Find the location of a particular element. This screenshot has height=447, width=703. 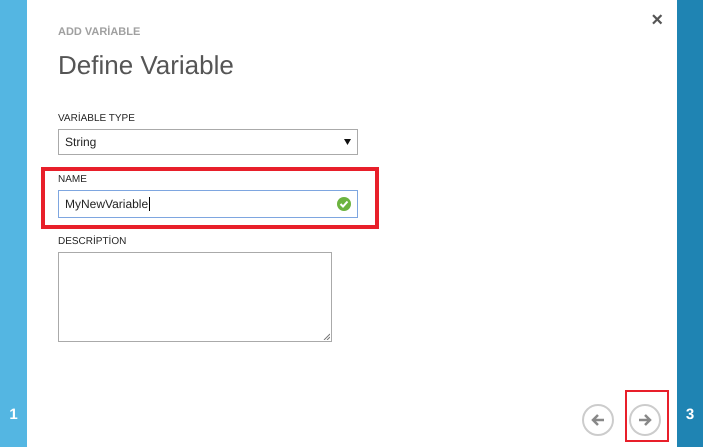

description-text-area is located at coordinates (195, 297).